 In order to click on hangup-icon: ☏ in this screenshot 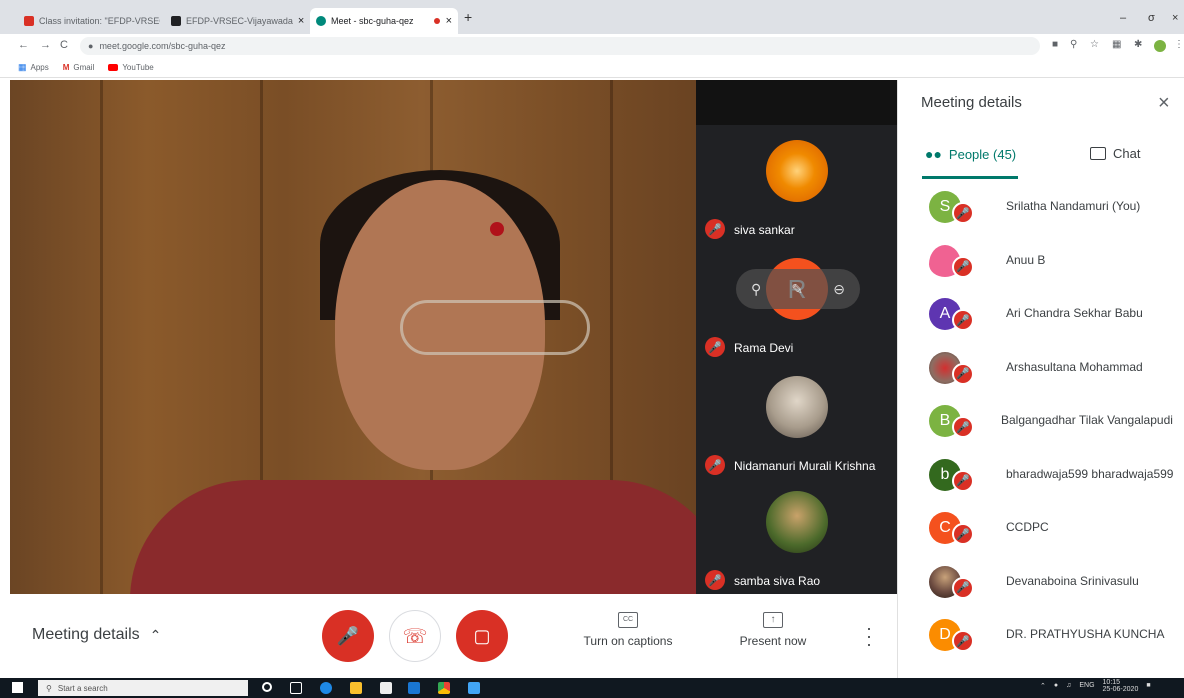, I will do `click(415, 636)`.